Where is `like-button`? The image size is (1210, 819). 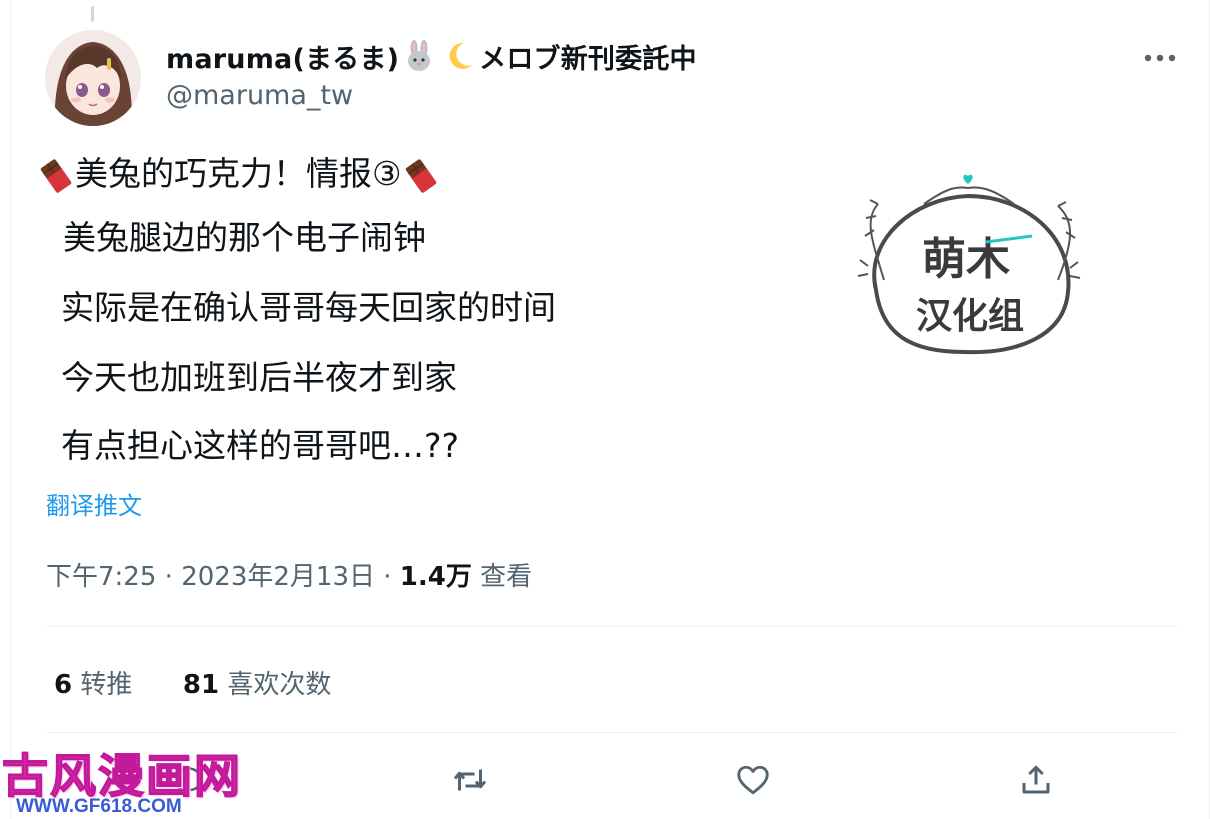 like-button is located at coordinates (753, 780).